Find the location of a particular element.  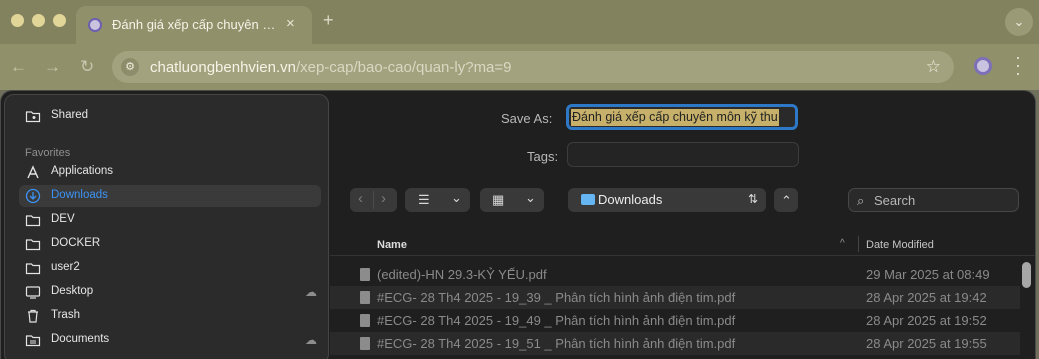

file-date: 28 Apr 2025 at 19:42 is located at coordinates (926, 297).